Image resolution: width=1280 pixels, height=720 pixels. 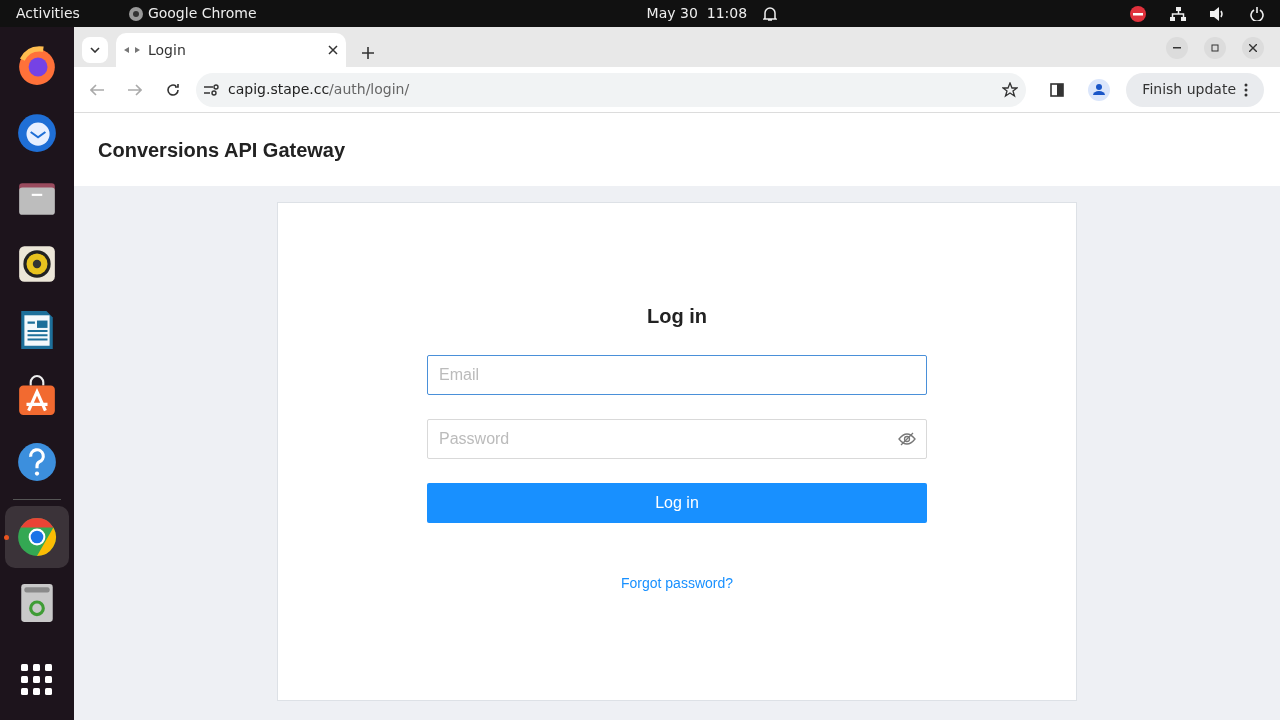 I want to click on dock-item, so click(x=37, y=537).